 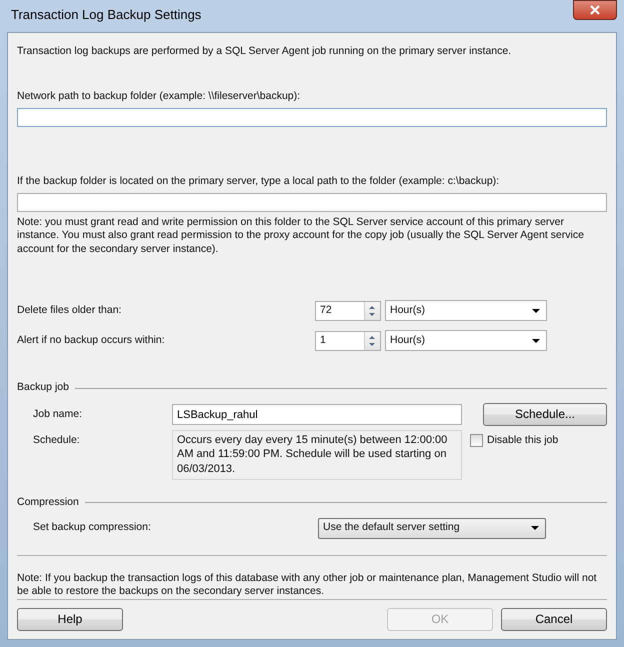 I want to click on note-text: Note: If you backup the transaction logs of this database with any other job or maintenance plan, Management Studio will not be able to restore the backups on the secondary server instances., so click(x=307, y=585).